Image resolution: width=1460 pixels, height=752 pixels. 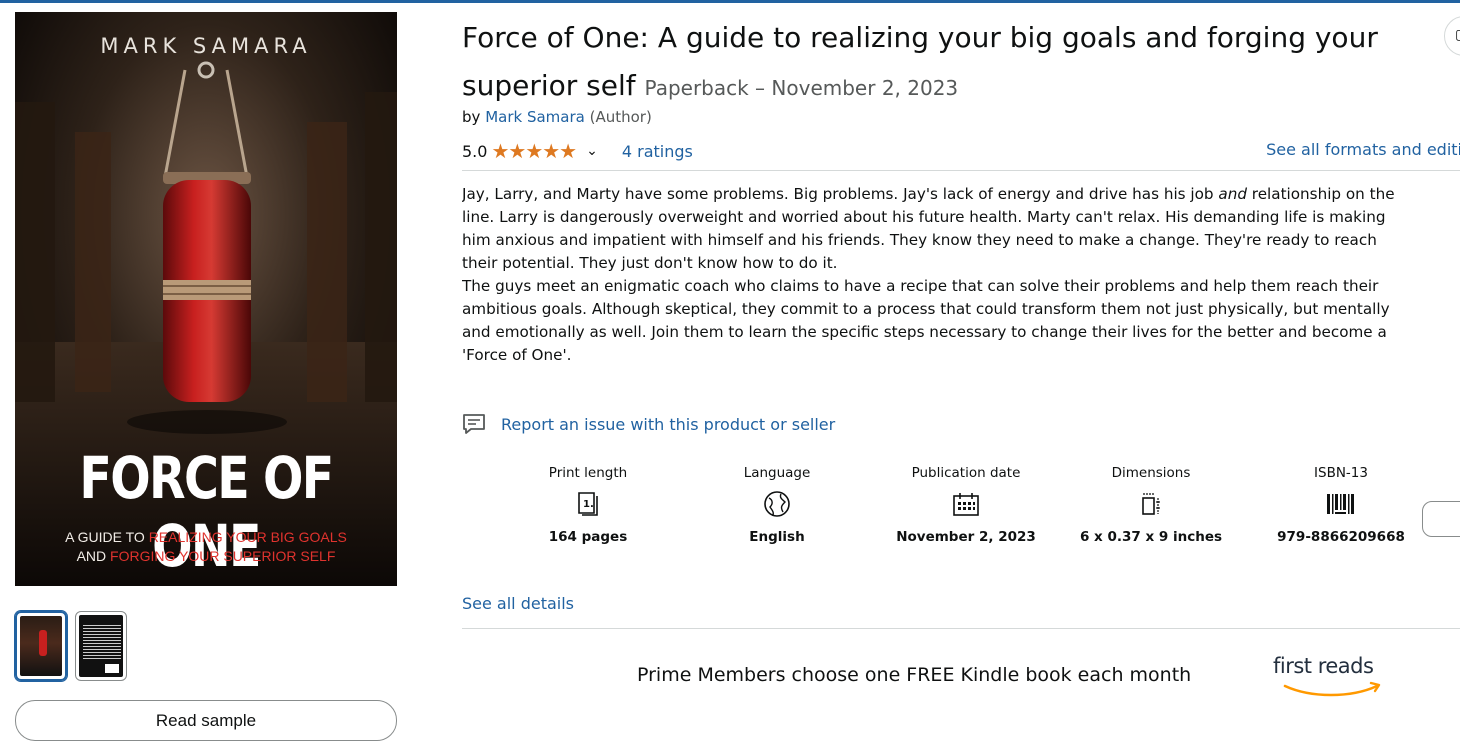 I want to click on description-text: relationship on the, so click(x=1320, y=194).